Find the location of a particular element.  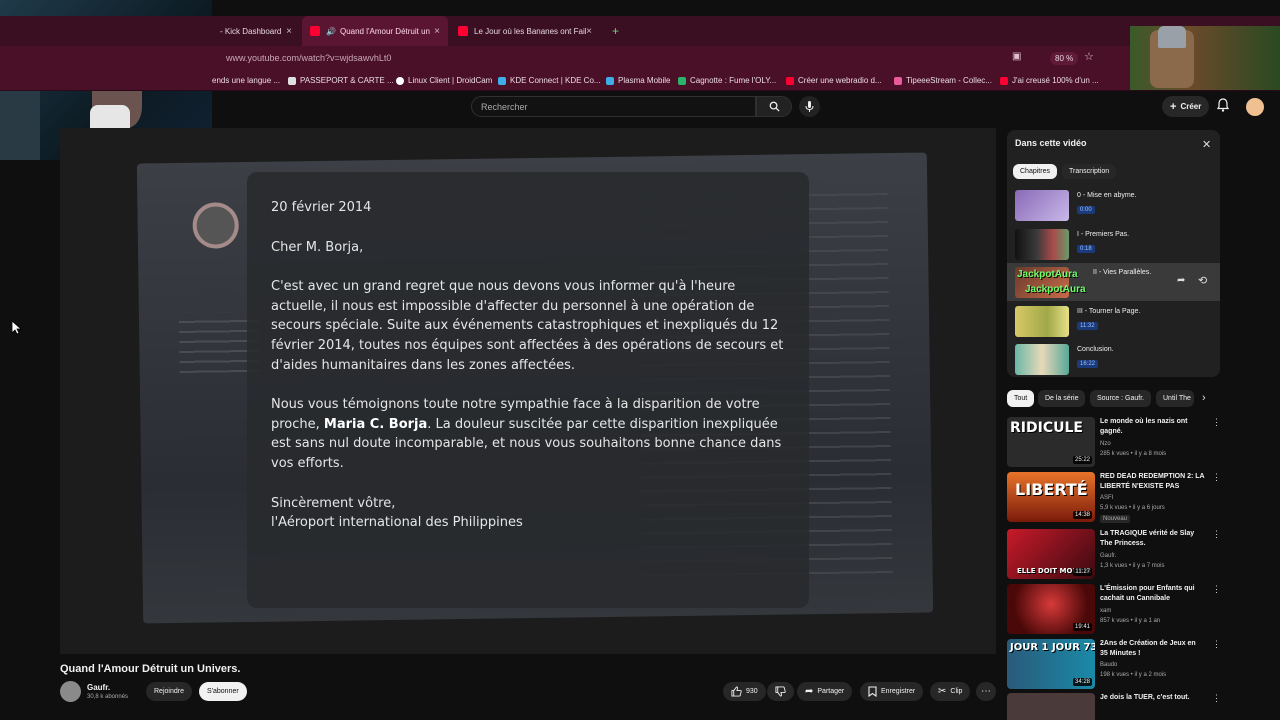

thumbnail-text: LIBERTÉ is located at coordinates (1051, 489).